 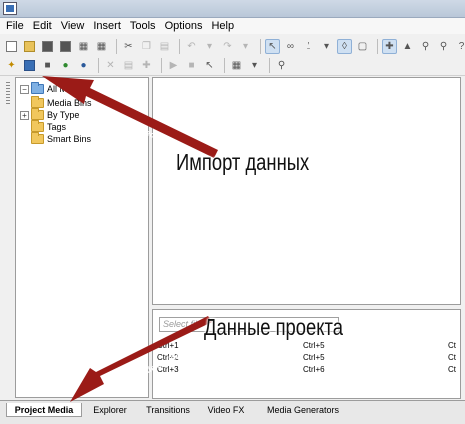 I want to click on save-as-icon, so click(x=65, y=46).